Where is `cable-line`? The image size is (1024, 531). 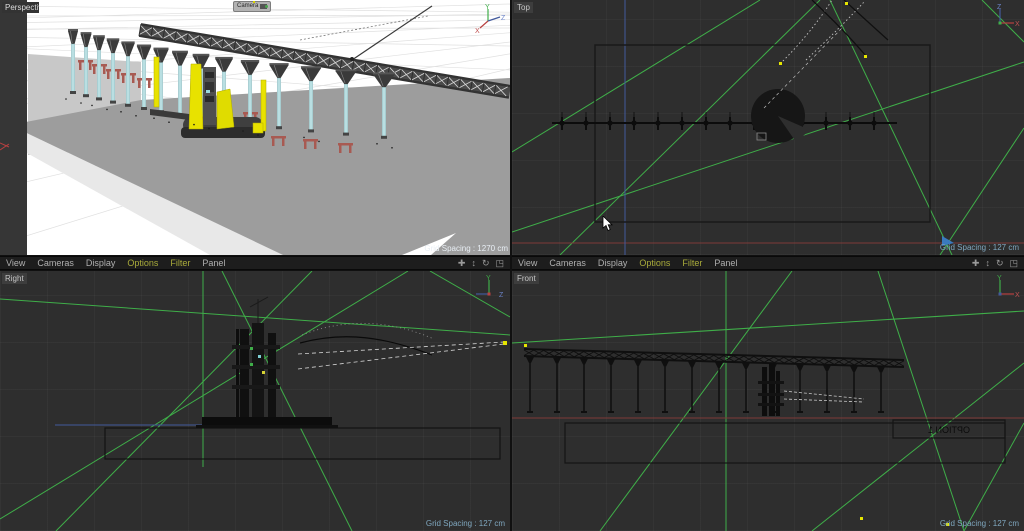
cable-line is located at coordinates (392, 33).